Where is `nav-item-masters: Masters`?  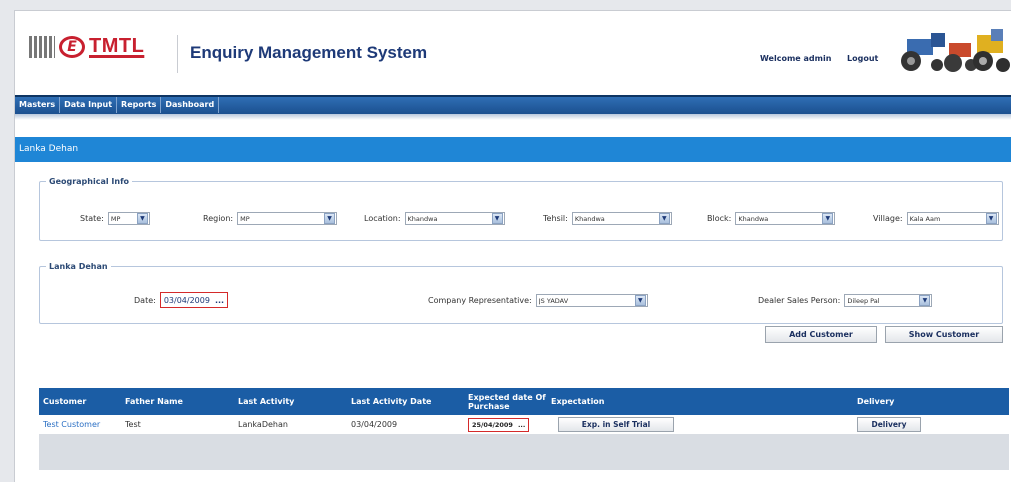
nav-item-masters: Masters is located at coordinates (38, 105).